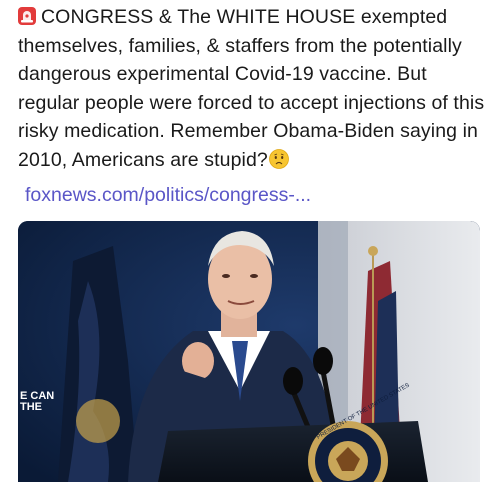 This screenshot has width=500, height=482. What do you see at coordinates (278, 158) in the screenshot?
I see `worried-face-icon` at bounding box center [278, 158].